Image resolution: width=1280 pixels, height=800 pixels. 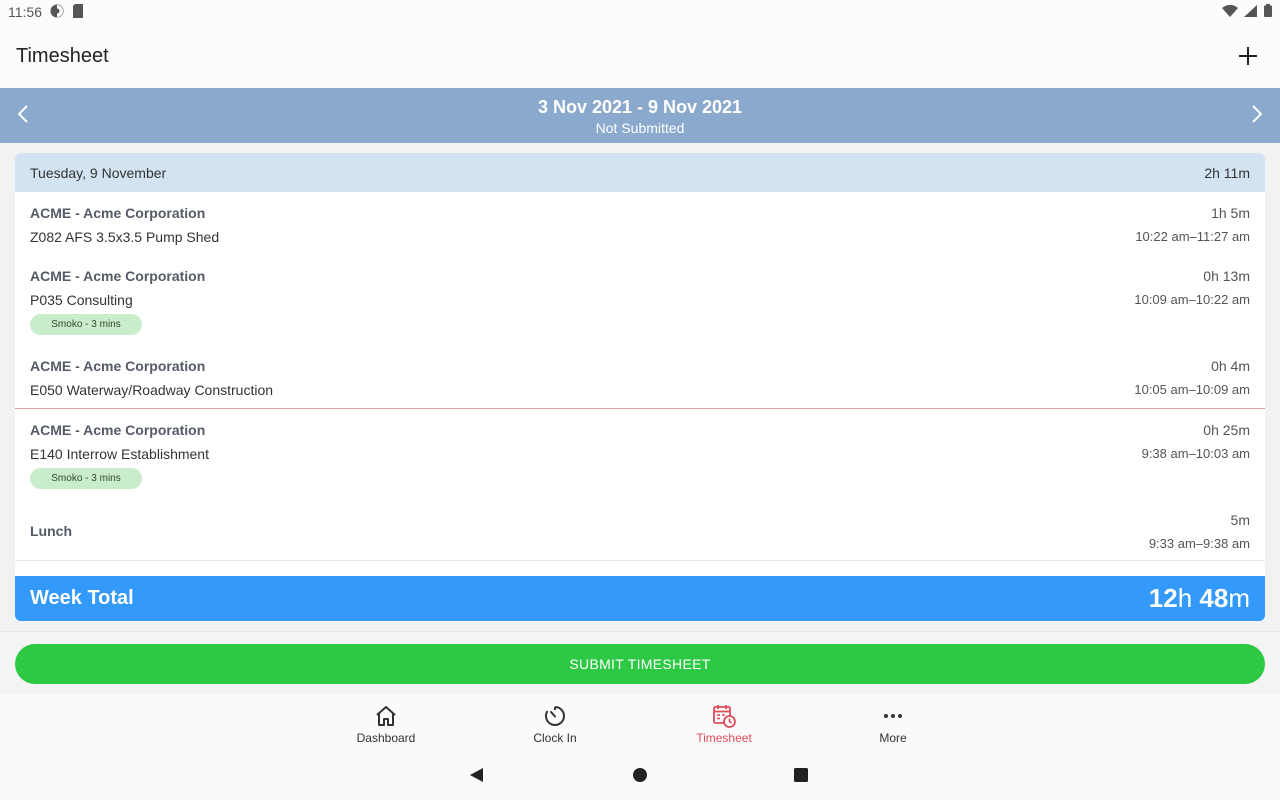 I want to click on day-total: 2h 11m, so click(x=1227, y=172).